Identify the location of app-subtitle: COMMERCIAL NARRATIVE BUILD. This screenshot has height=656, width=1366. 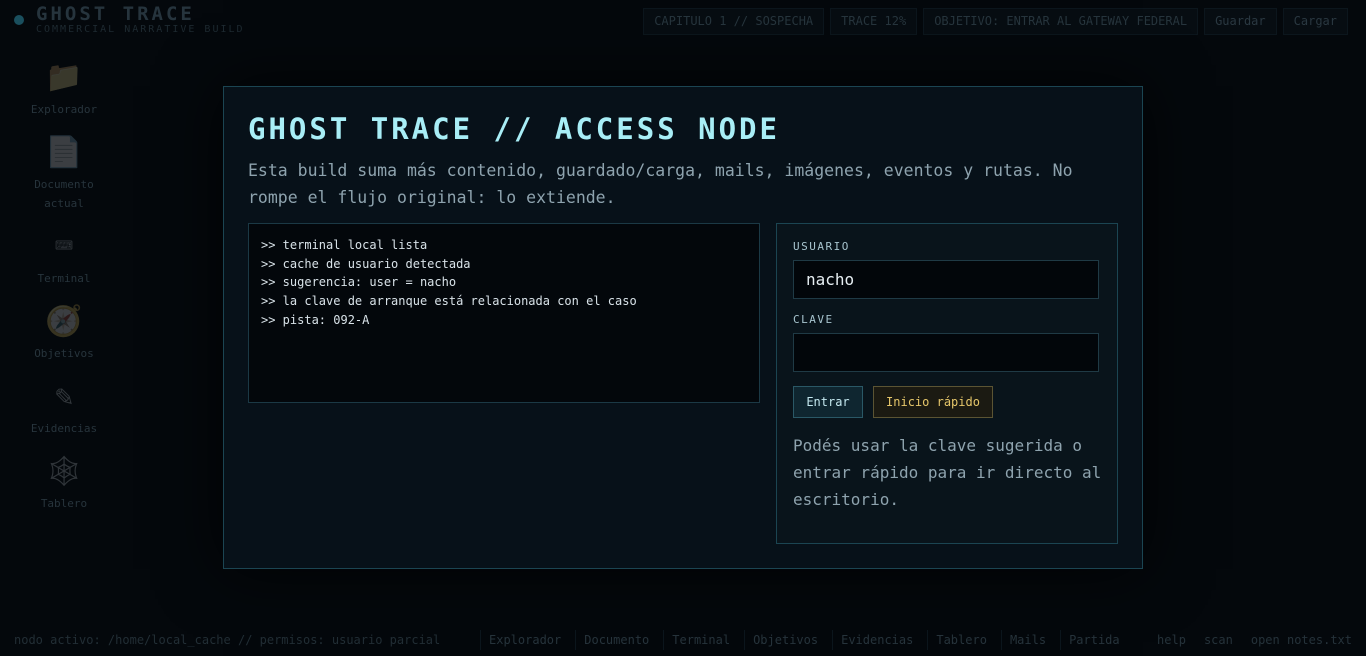
(140, 29).